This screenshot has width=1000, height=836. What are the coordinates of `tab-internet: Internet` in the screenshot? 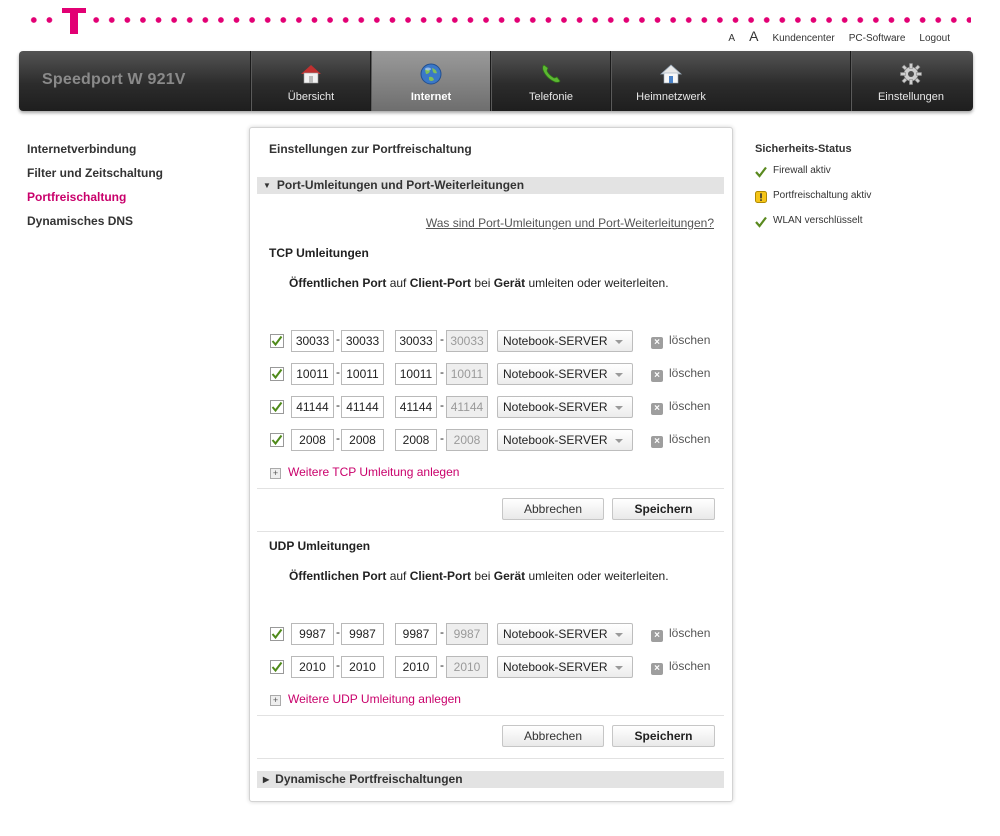 It's located at (430, 81).